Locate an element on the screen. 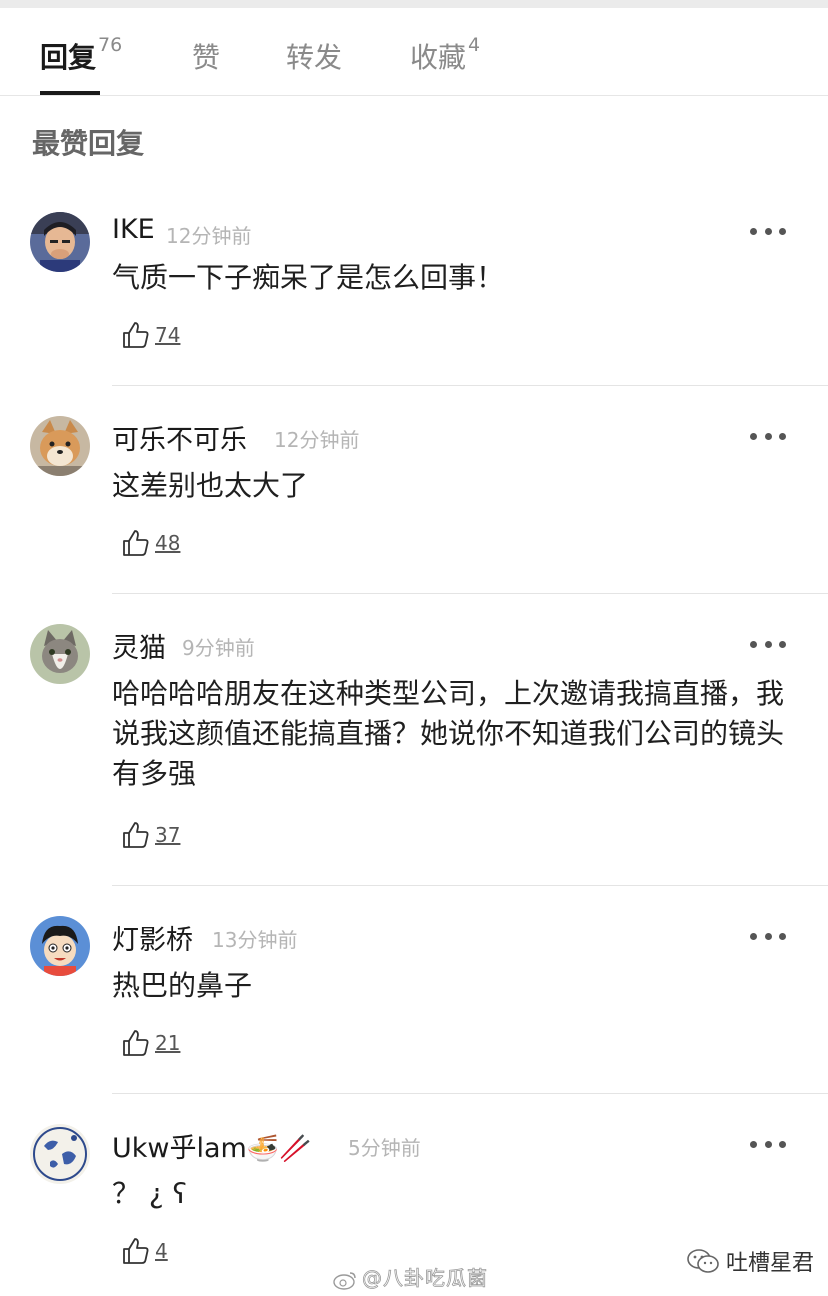 This screenshot has height=1296, width=828. tab-label: 回复 is located at coordinates (68, 57).